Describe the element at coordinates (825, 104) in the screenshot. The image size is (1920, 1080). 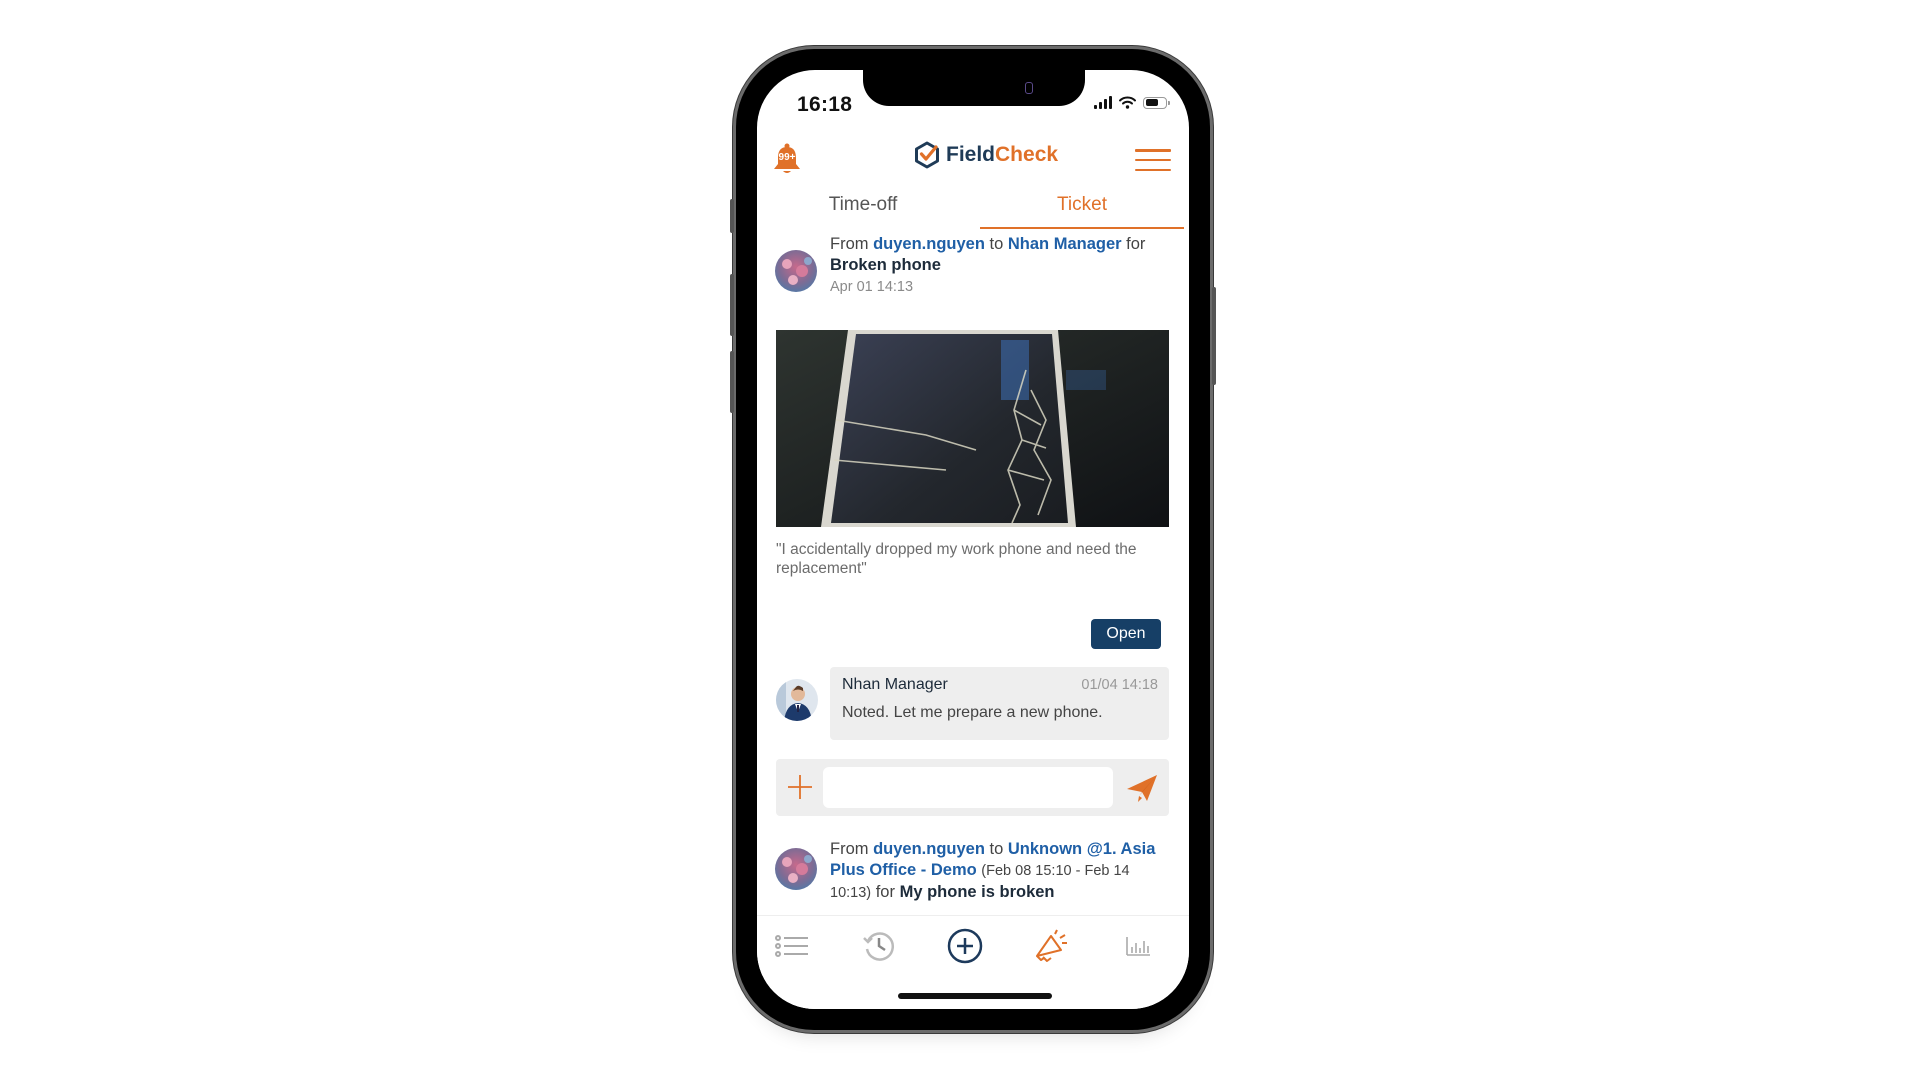
I see `status-time: 16:18` at that location.